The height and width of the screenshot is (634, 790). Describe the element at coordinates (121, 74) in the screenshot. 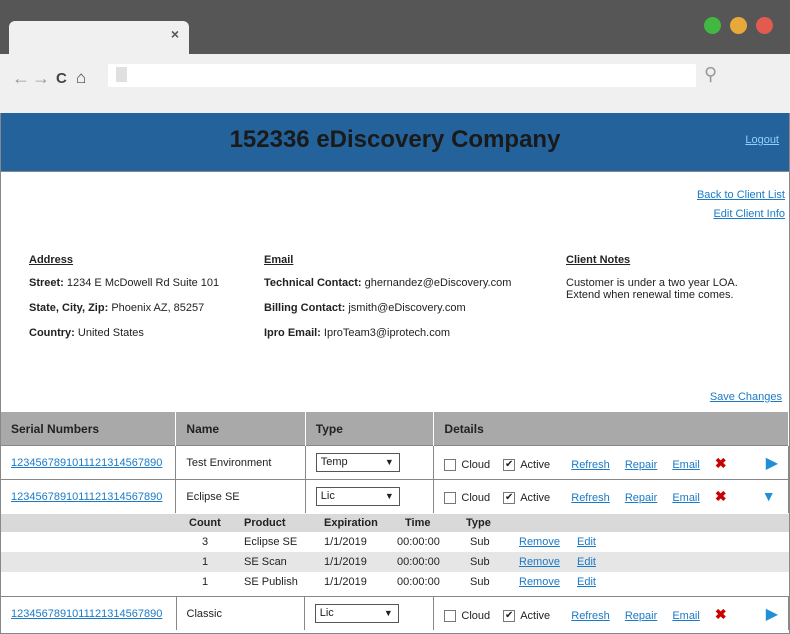

I see `page-icon` at that location.